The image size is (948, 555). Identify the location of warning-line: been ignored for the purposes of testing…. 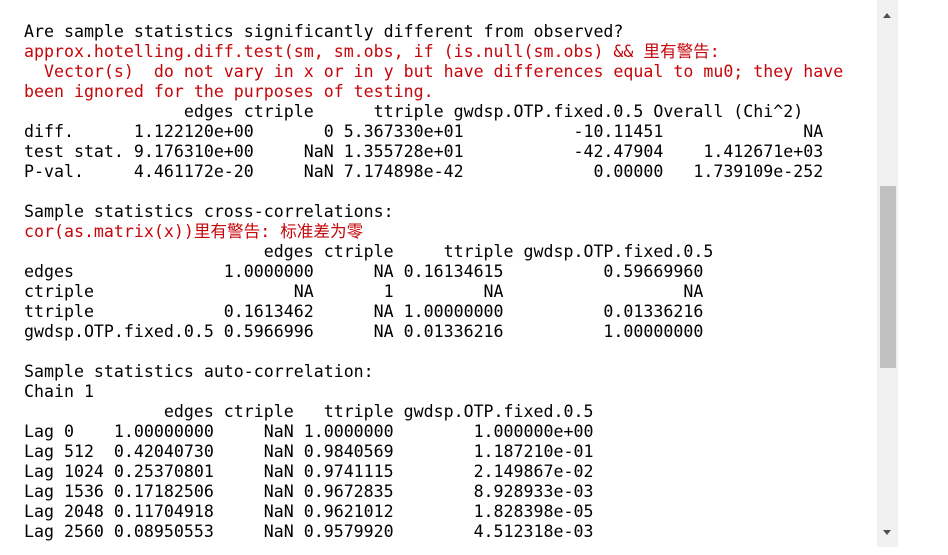
(229, 91).